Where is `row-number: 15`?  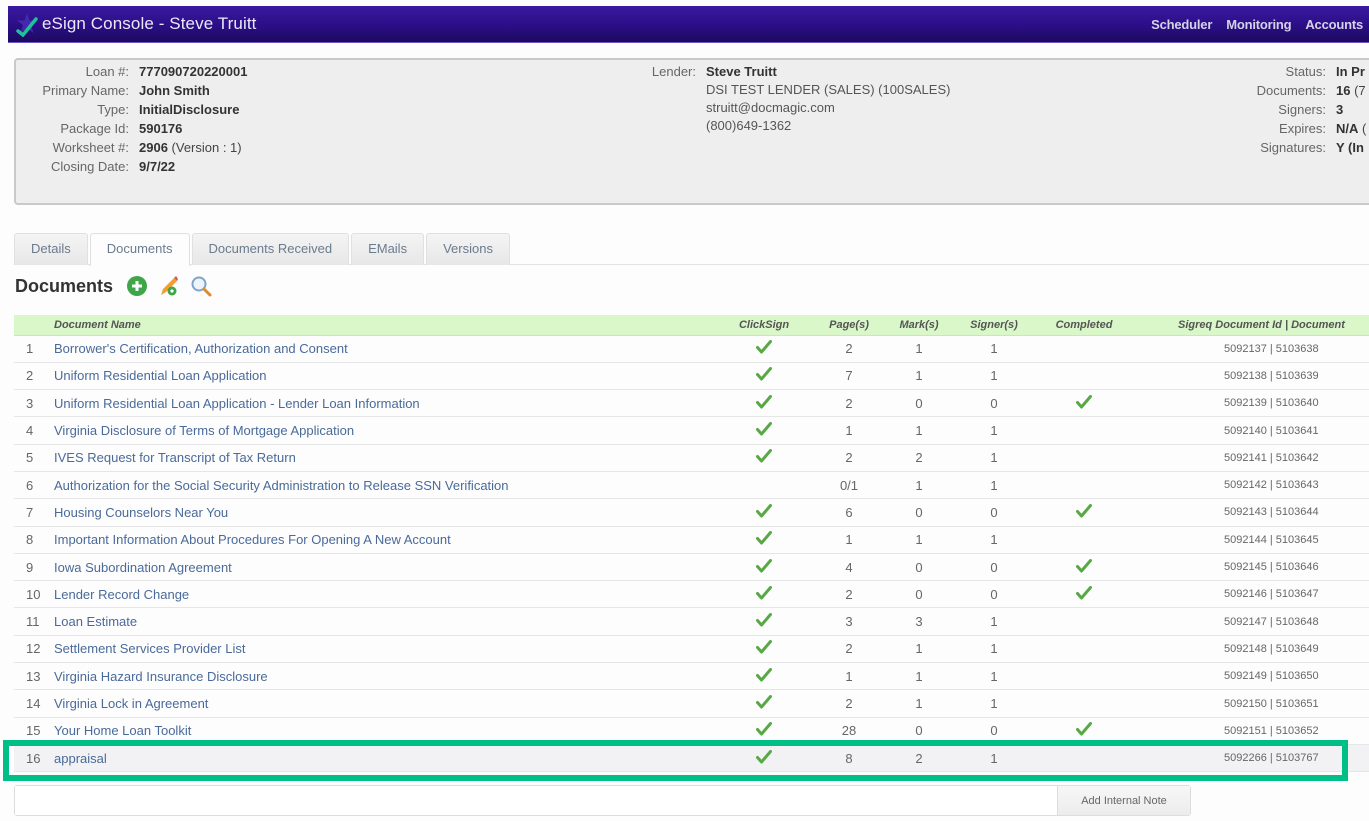 row-number: 15 is located at coordinates (34, 731).